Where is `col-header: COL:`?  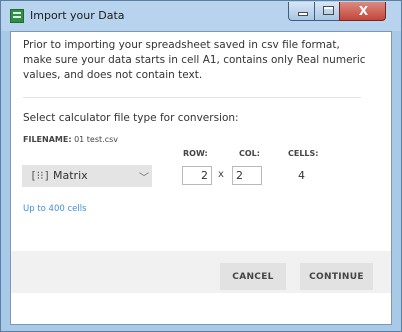 col-header: COL: is located at coordinates (249, 153).